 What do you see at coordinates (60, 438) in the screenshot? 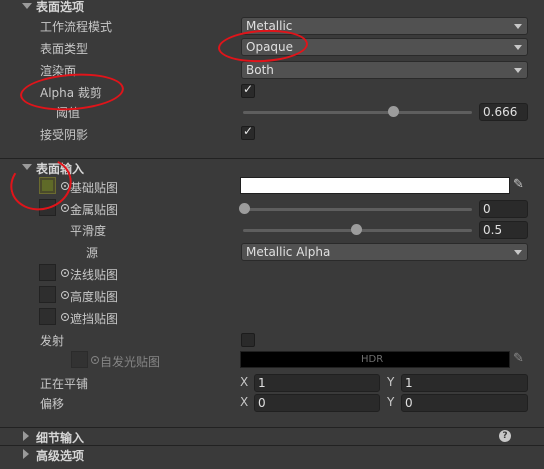
I see `detail-inputs-title: 细节输入` at bounding box center [60, 438].